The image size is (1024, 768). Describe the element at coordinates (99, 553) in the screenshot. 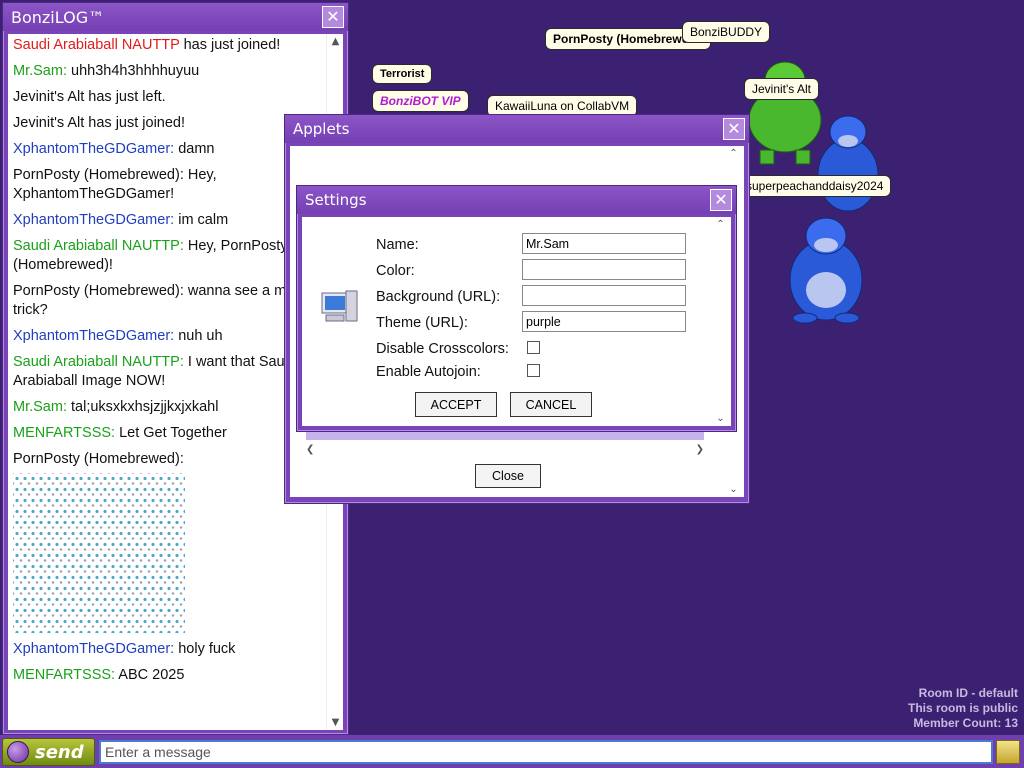

I see `posted-image` at that location.